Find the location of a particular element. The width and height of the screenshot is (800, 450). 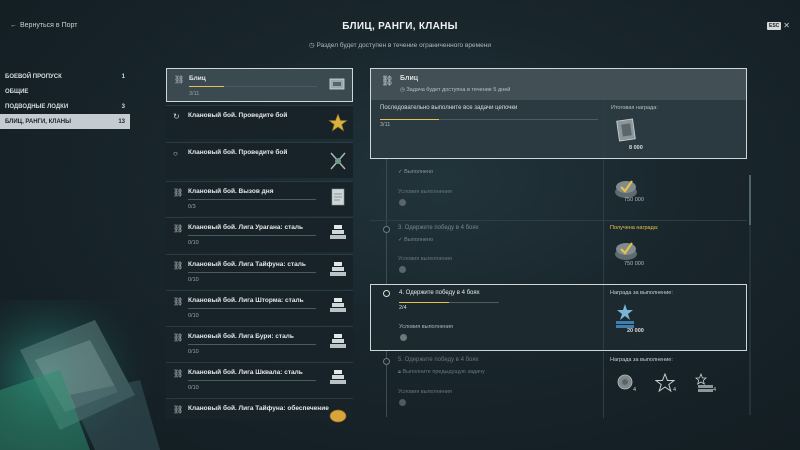

task-card-clan-battle-2: ○ Клановый бой. Проведите бой is located at coordinates (259, 160).